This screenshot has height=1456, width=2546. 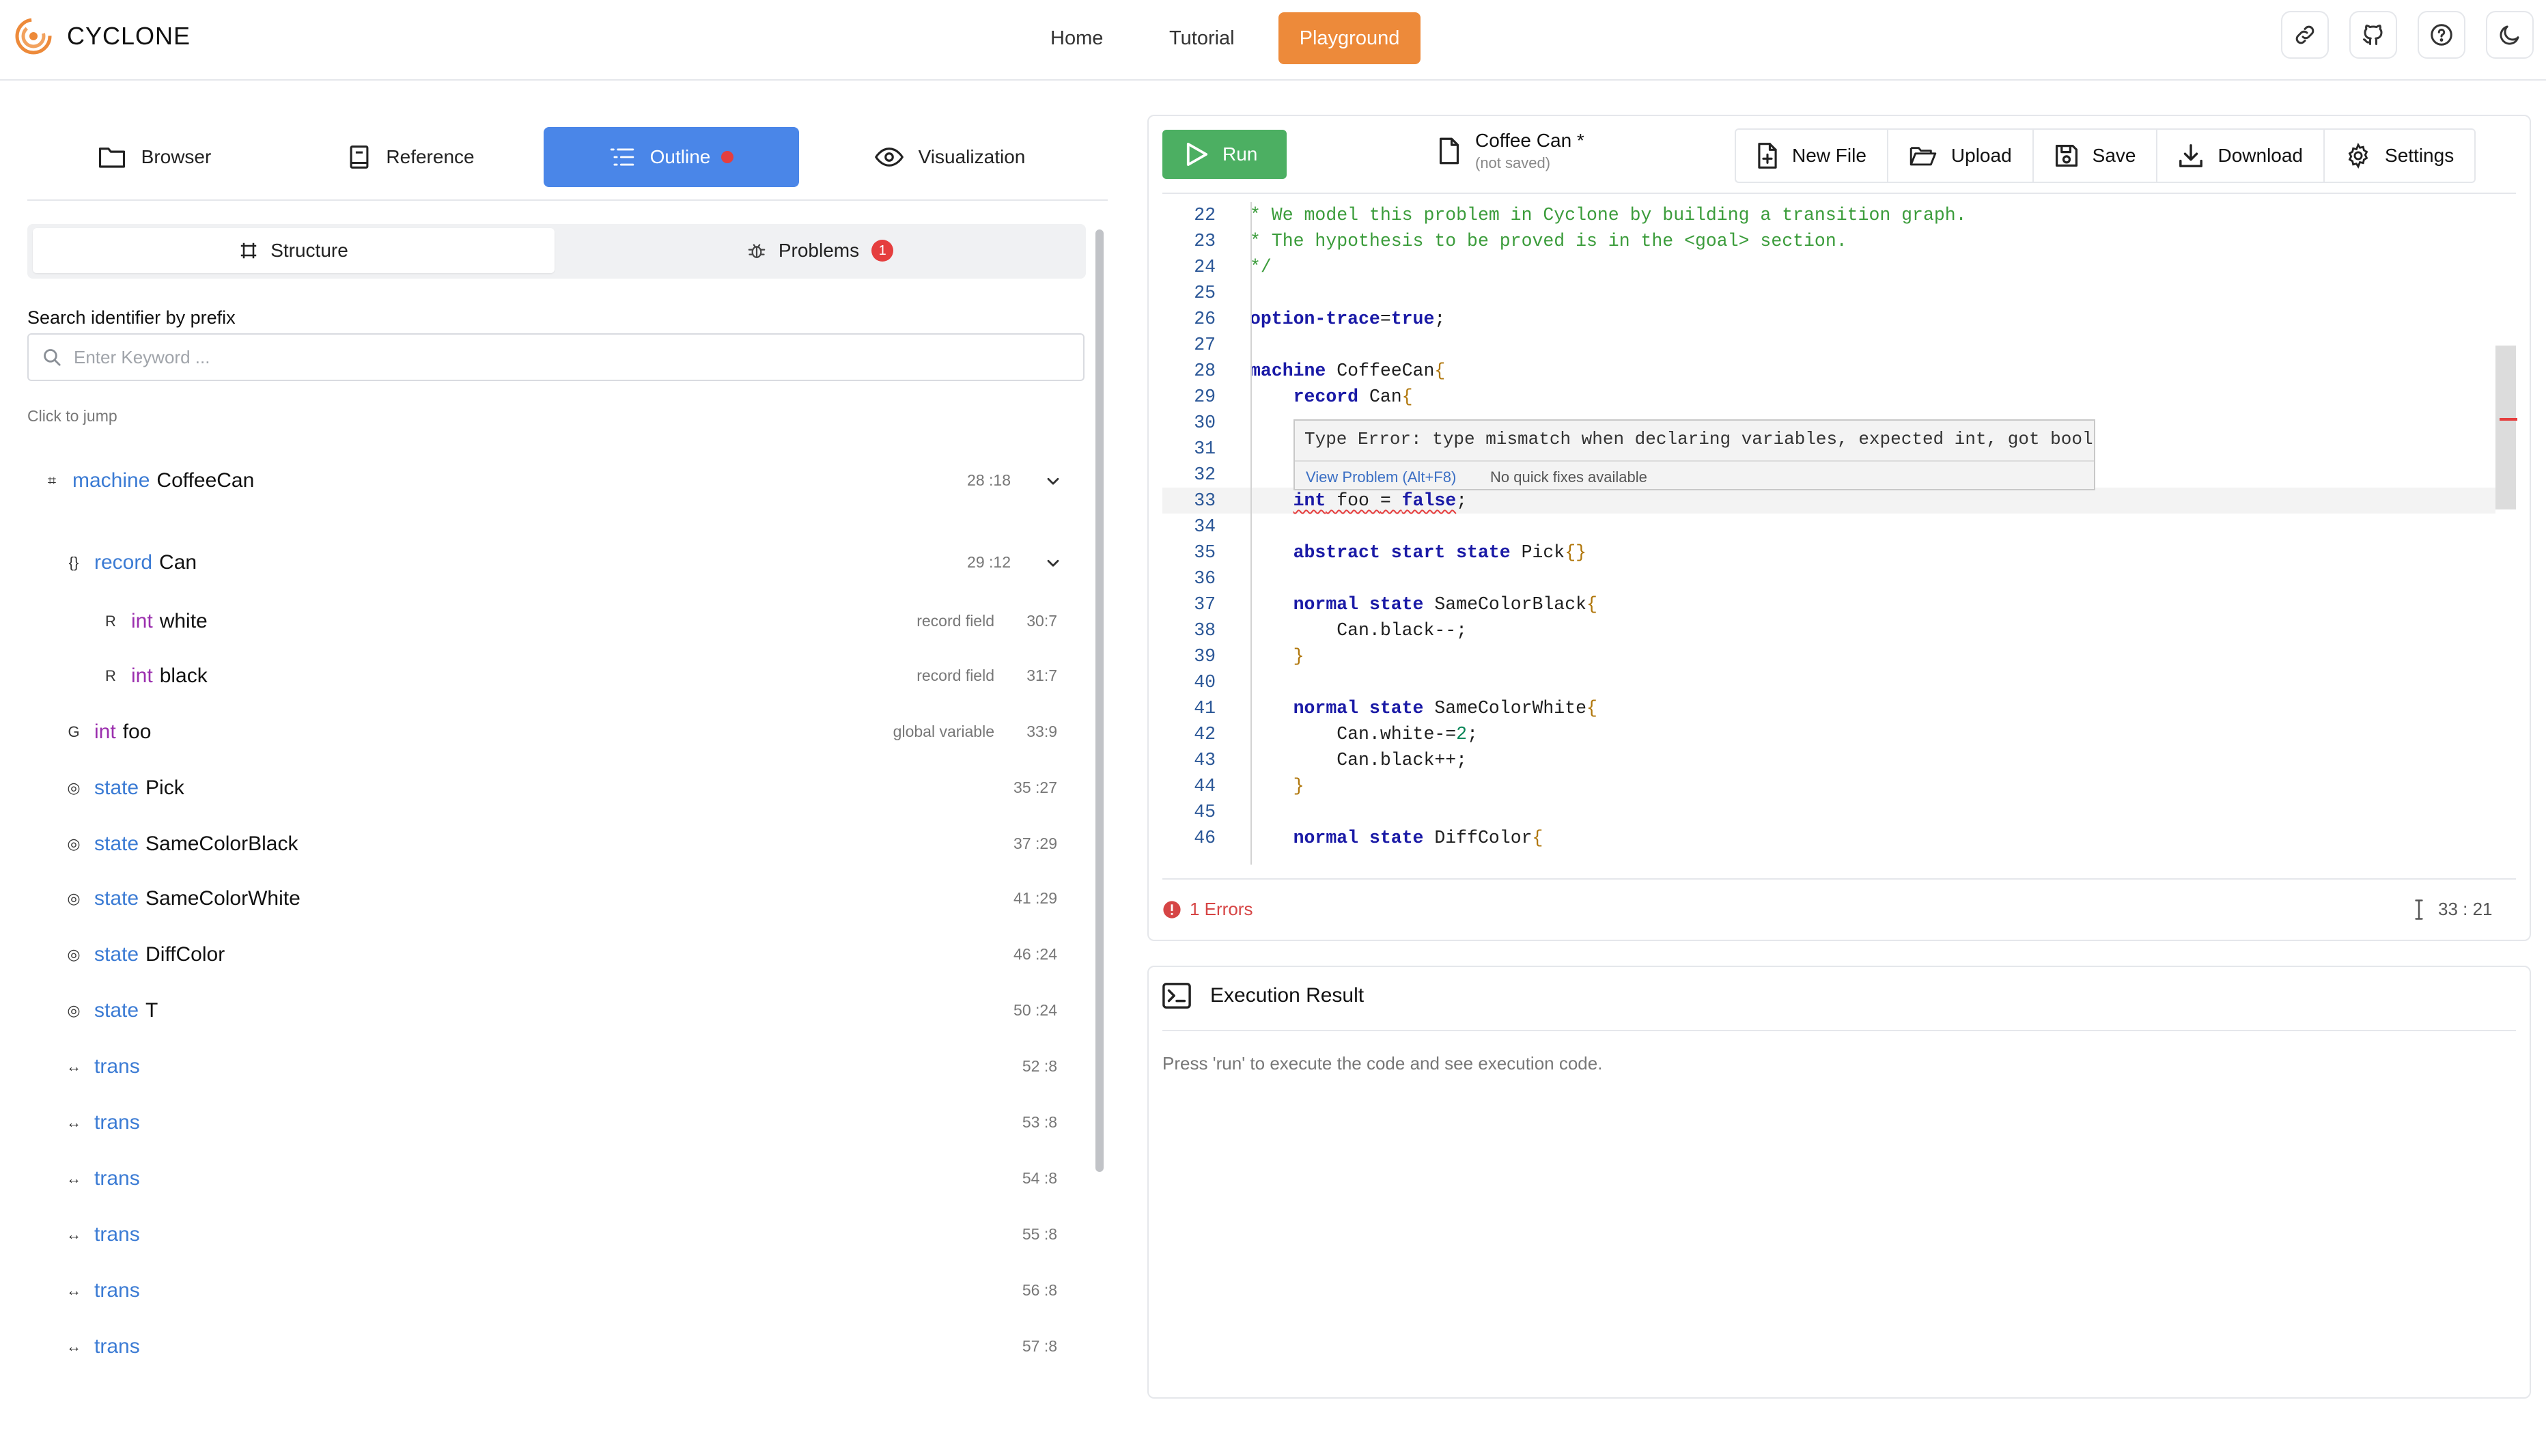 What do you see at coordinates (1828, 630) in the screenshot?
I see `code-line: 38 Can.black--;` at bounding box center [1828, 630].